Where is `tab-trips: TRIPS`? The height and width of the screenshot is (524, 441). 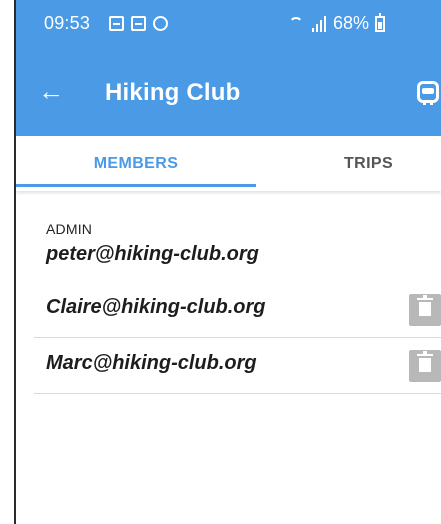
tab-trips: TRIPS is located at coordinates (348, 163).